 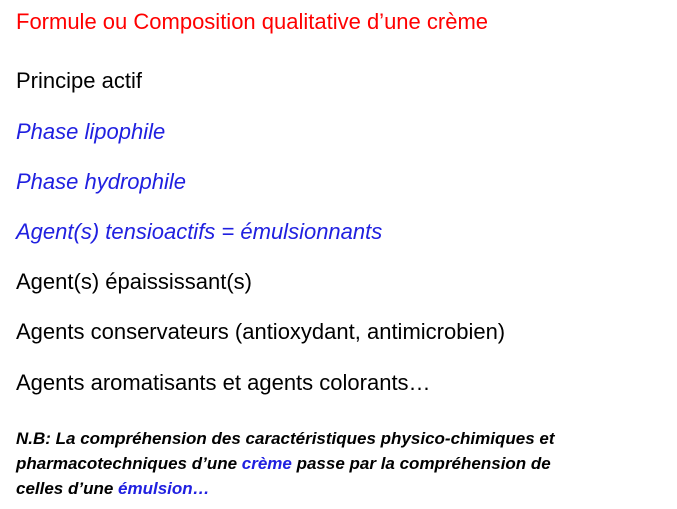 What do you see at coordinates (199, 231) in the screenshot?
I see `item-agents-tensioactifs: Agent(s) tensioactifs = émulsionnants` at bounding box center [199, 231].